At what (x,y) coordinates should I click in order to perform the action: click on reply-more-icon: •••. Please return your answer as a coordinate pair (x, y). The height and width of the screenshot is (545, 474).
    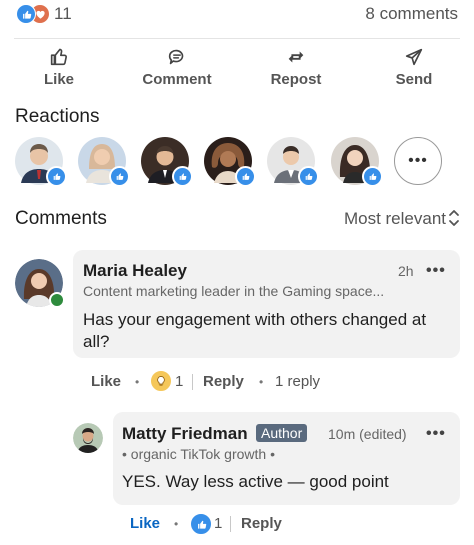
    Looking at the image, I should click on (436, 434).